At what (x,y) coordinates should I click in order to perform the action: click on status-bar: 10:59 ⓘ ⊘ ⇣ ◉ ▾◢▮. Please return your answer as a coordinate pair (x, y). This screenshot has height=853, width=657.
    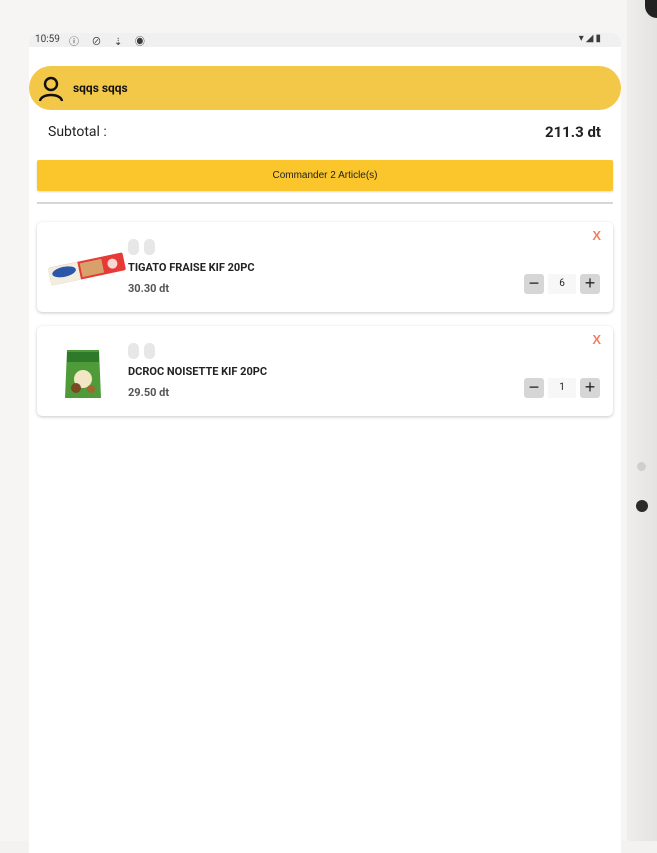
    Looking at the image, I should click on (325, 40).